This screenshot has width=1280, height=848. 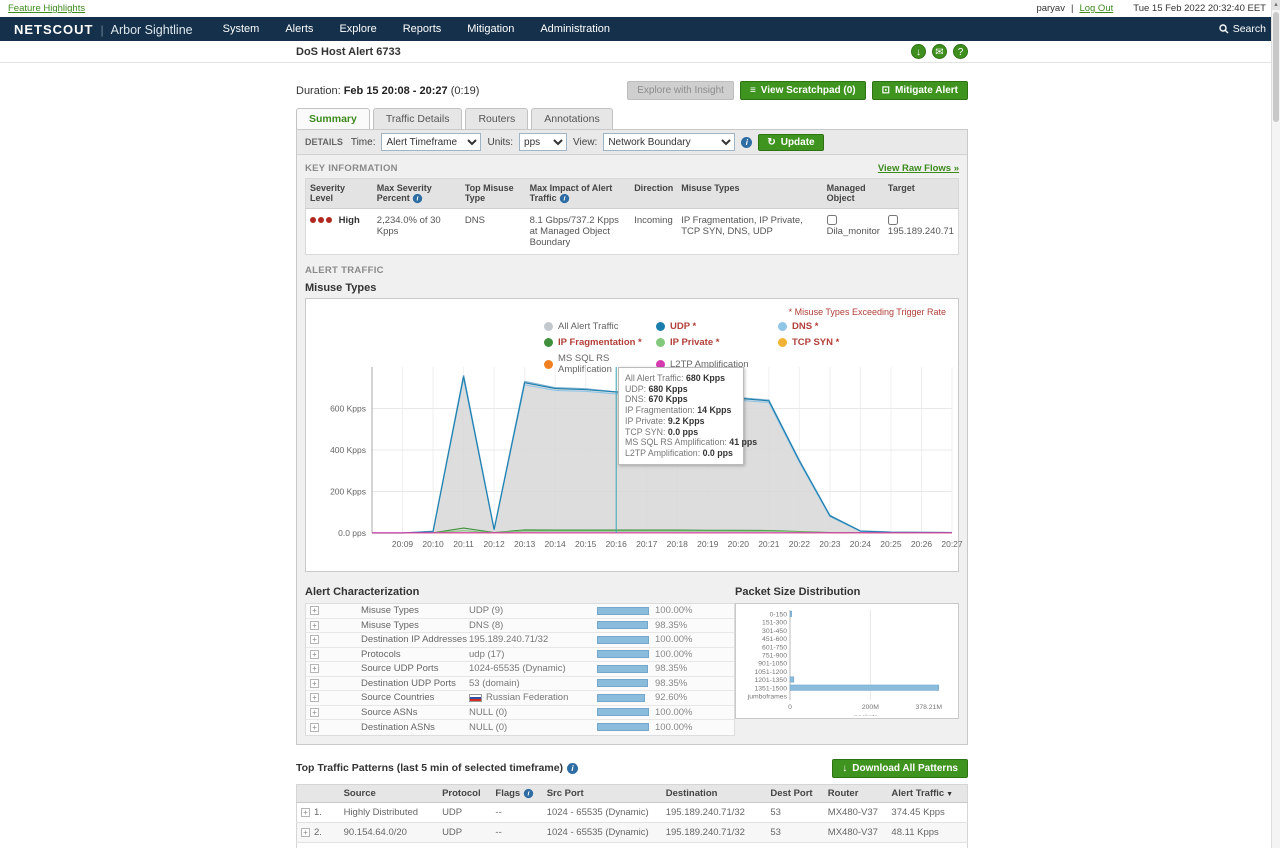 What do you see at coordinates (517, 832) in the screenshot?
I see `pattern-flags: --` at bounding box center [517, 832].